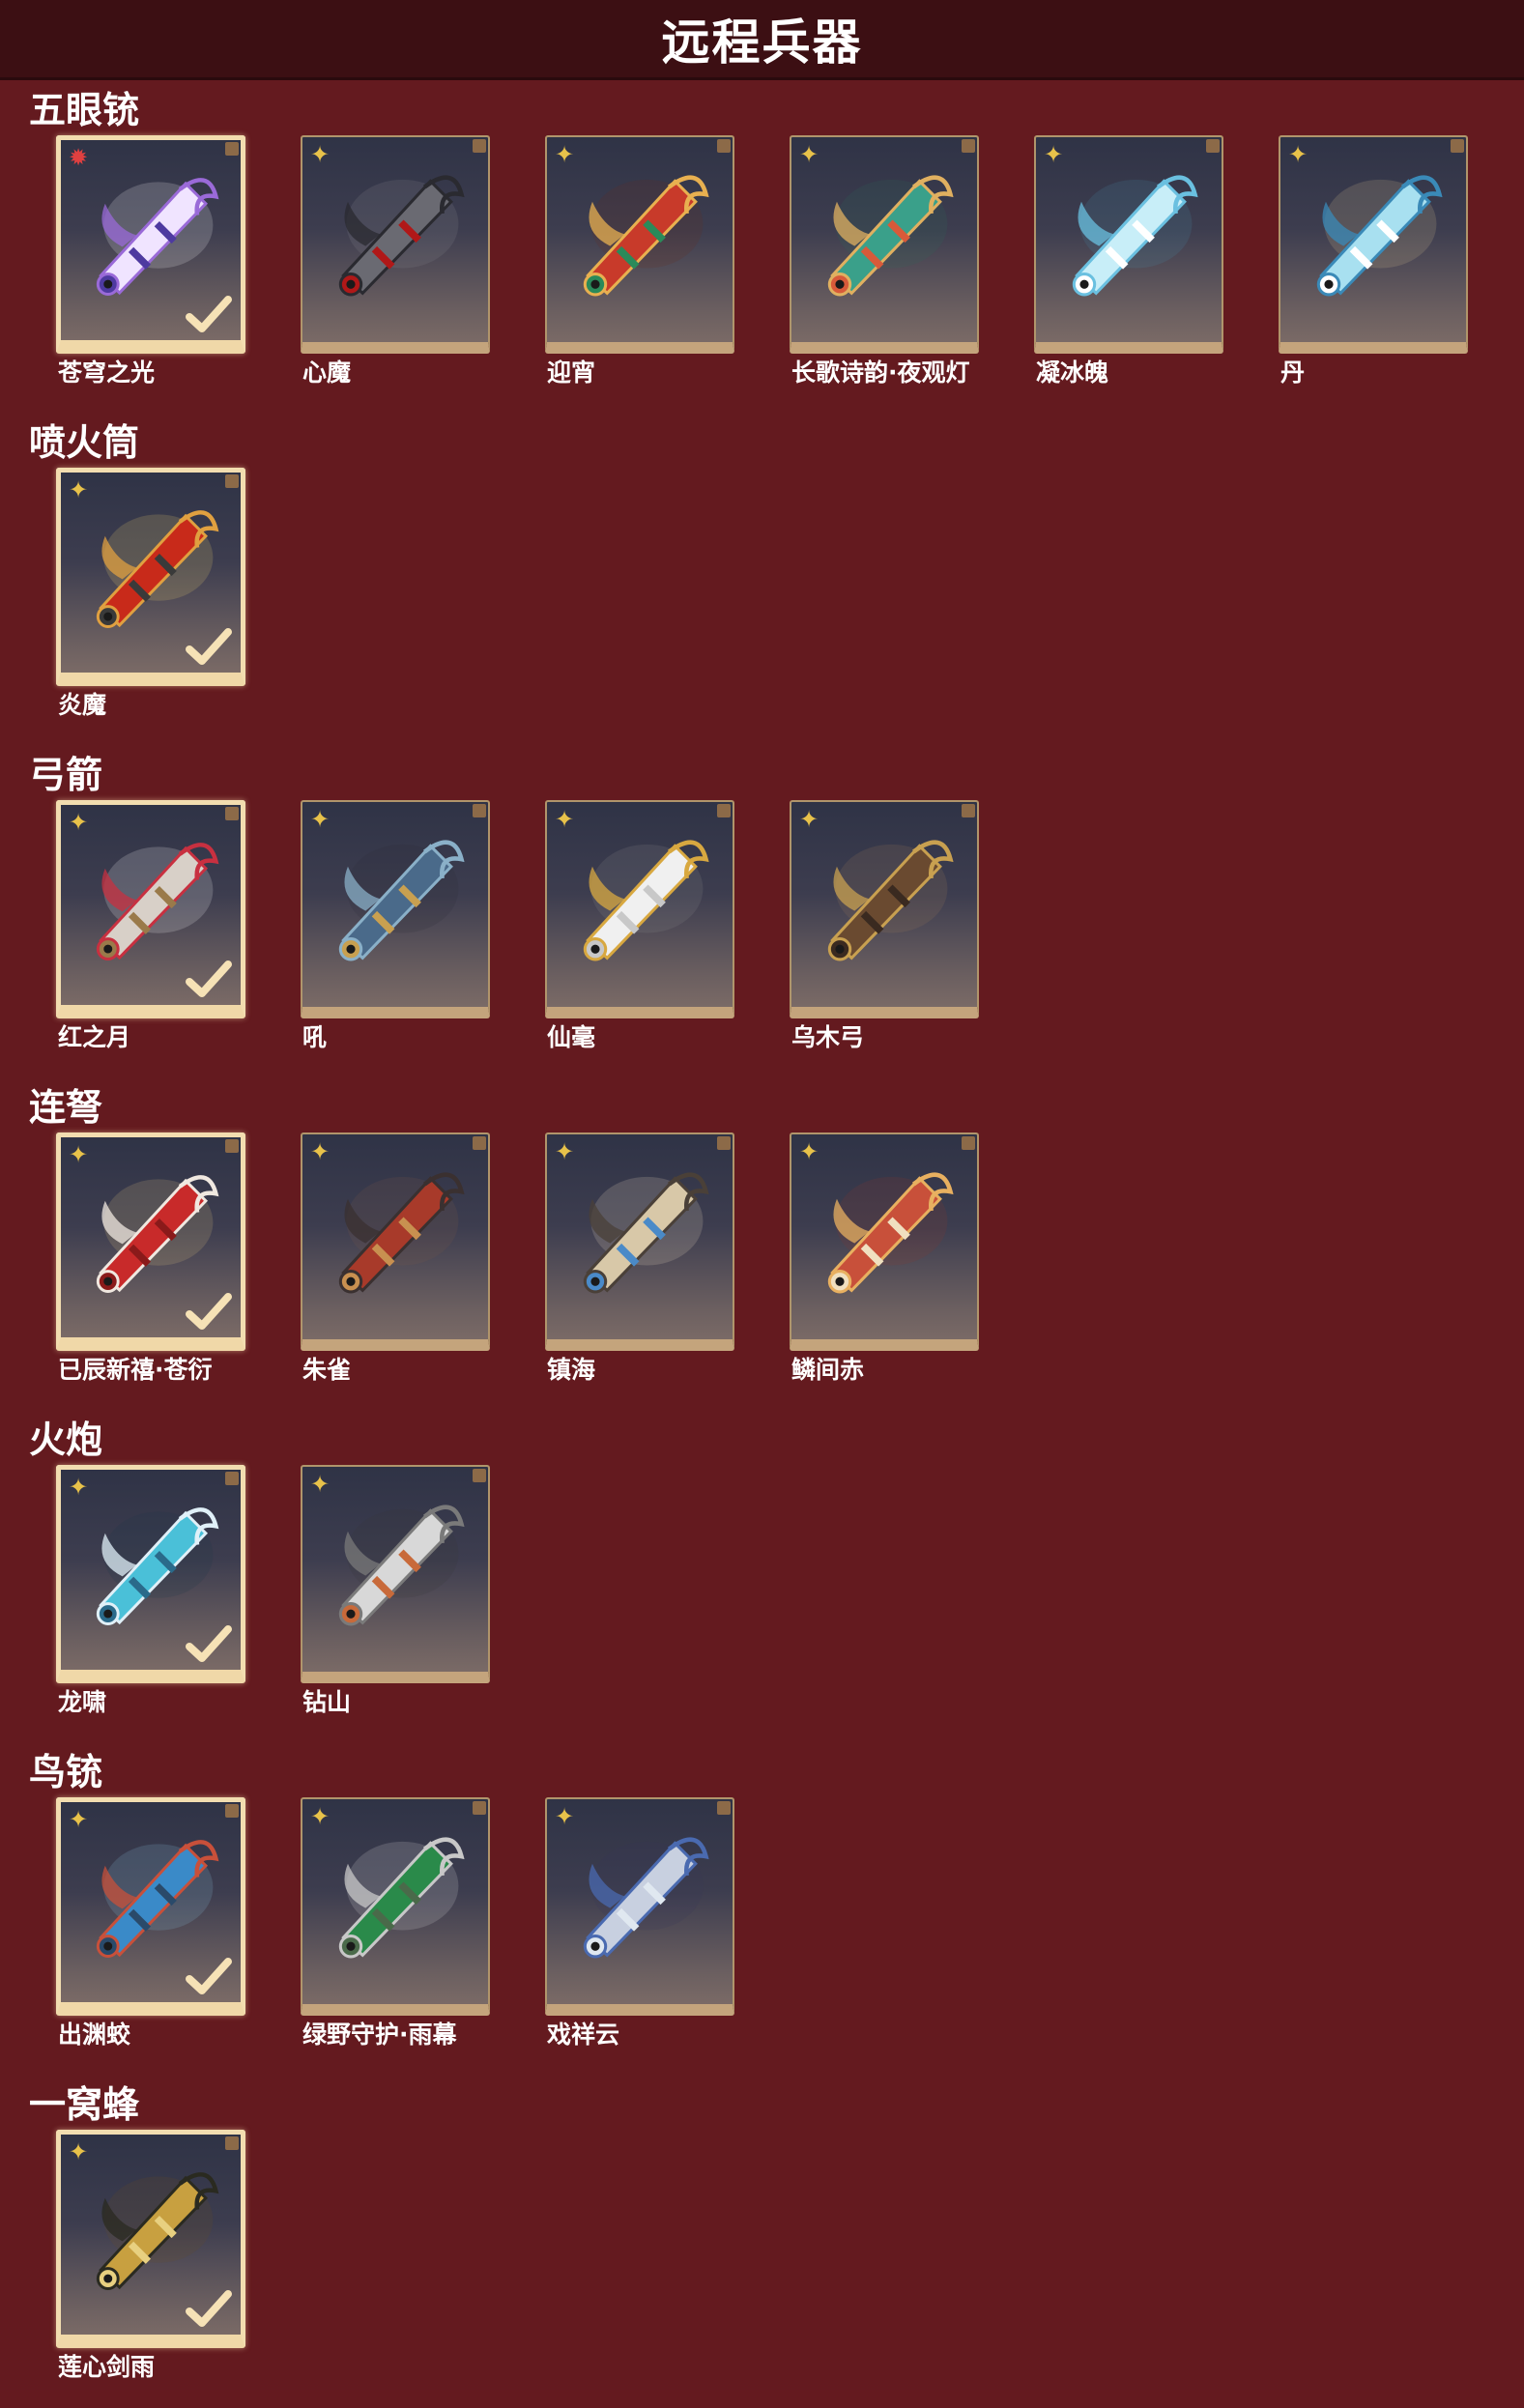 This screenshot has width=1524, height=2408. I want to click on weapon-item: ✦ 心魔, so click(396, 273).